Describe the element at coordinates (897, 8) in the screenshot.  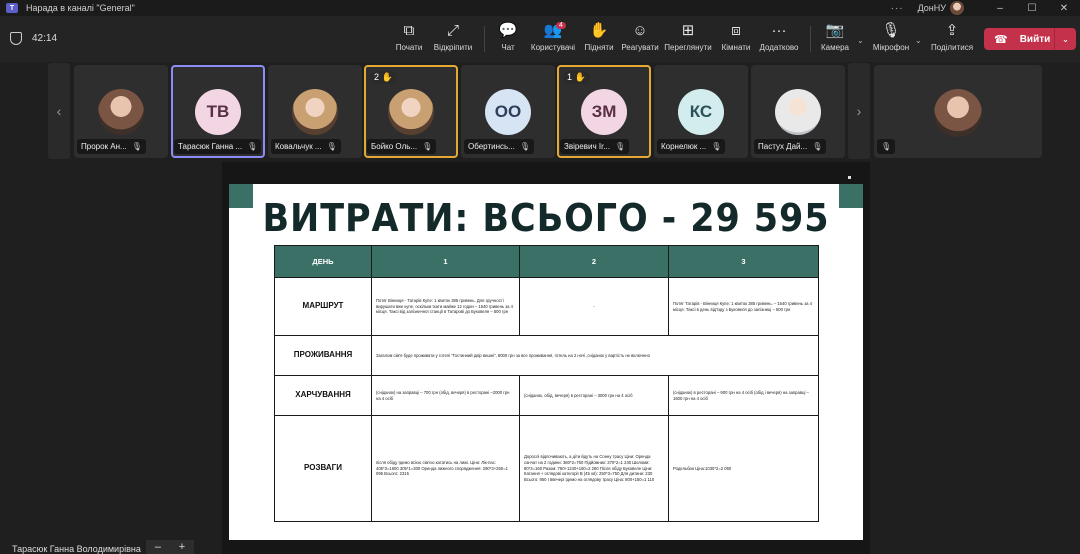
I see `more-options-icon: ···` at that location.